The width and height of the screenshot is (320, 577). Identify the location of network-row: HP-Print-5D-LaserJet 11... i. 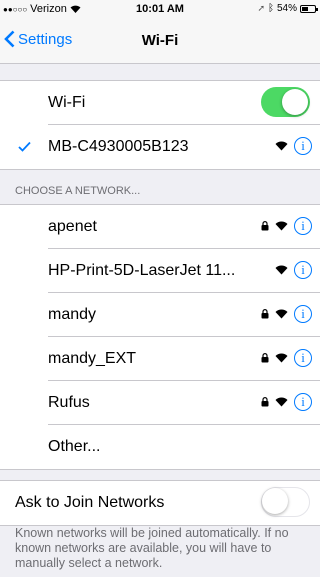
(160, 271).